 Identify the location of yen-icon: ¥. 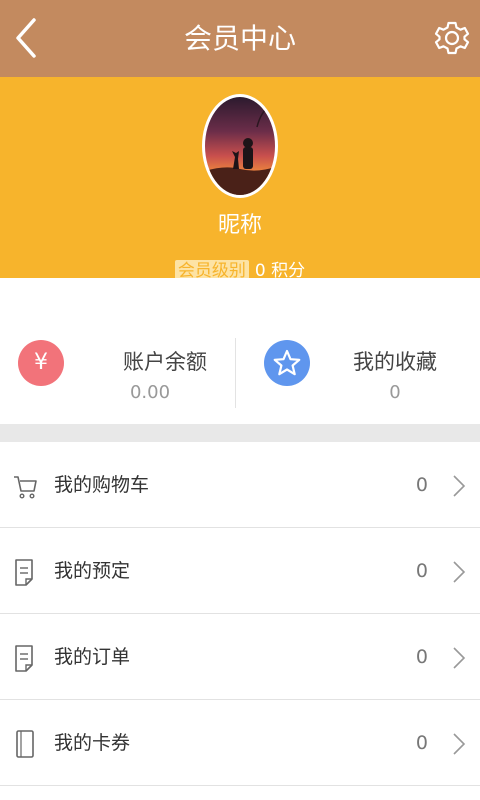
(41, 363).